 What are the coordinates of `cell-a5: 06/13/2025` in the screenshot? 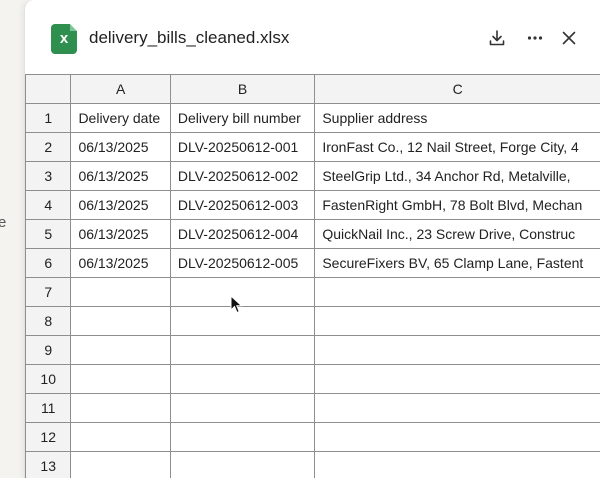 It's located at (120, 234).